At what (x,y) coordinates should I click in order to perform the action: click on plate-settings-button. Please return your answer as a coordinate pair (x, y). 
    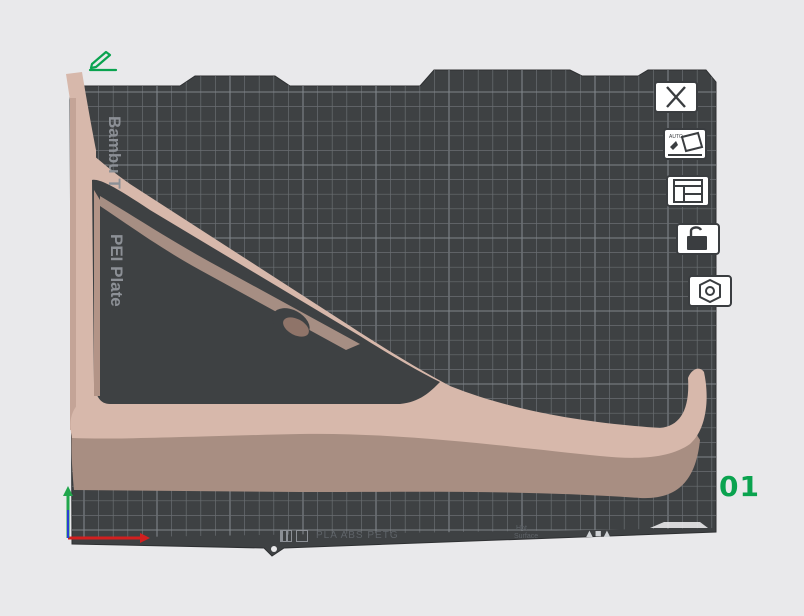
    Looking at the image, I should click on (710, 291).